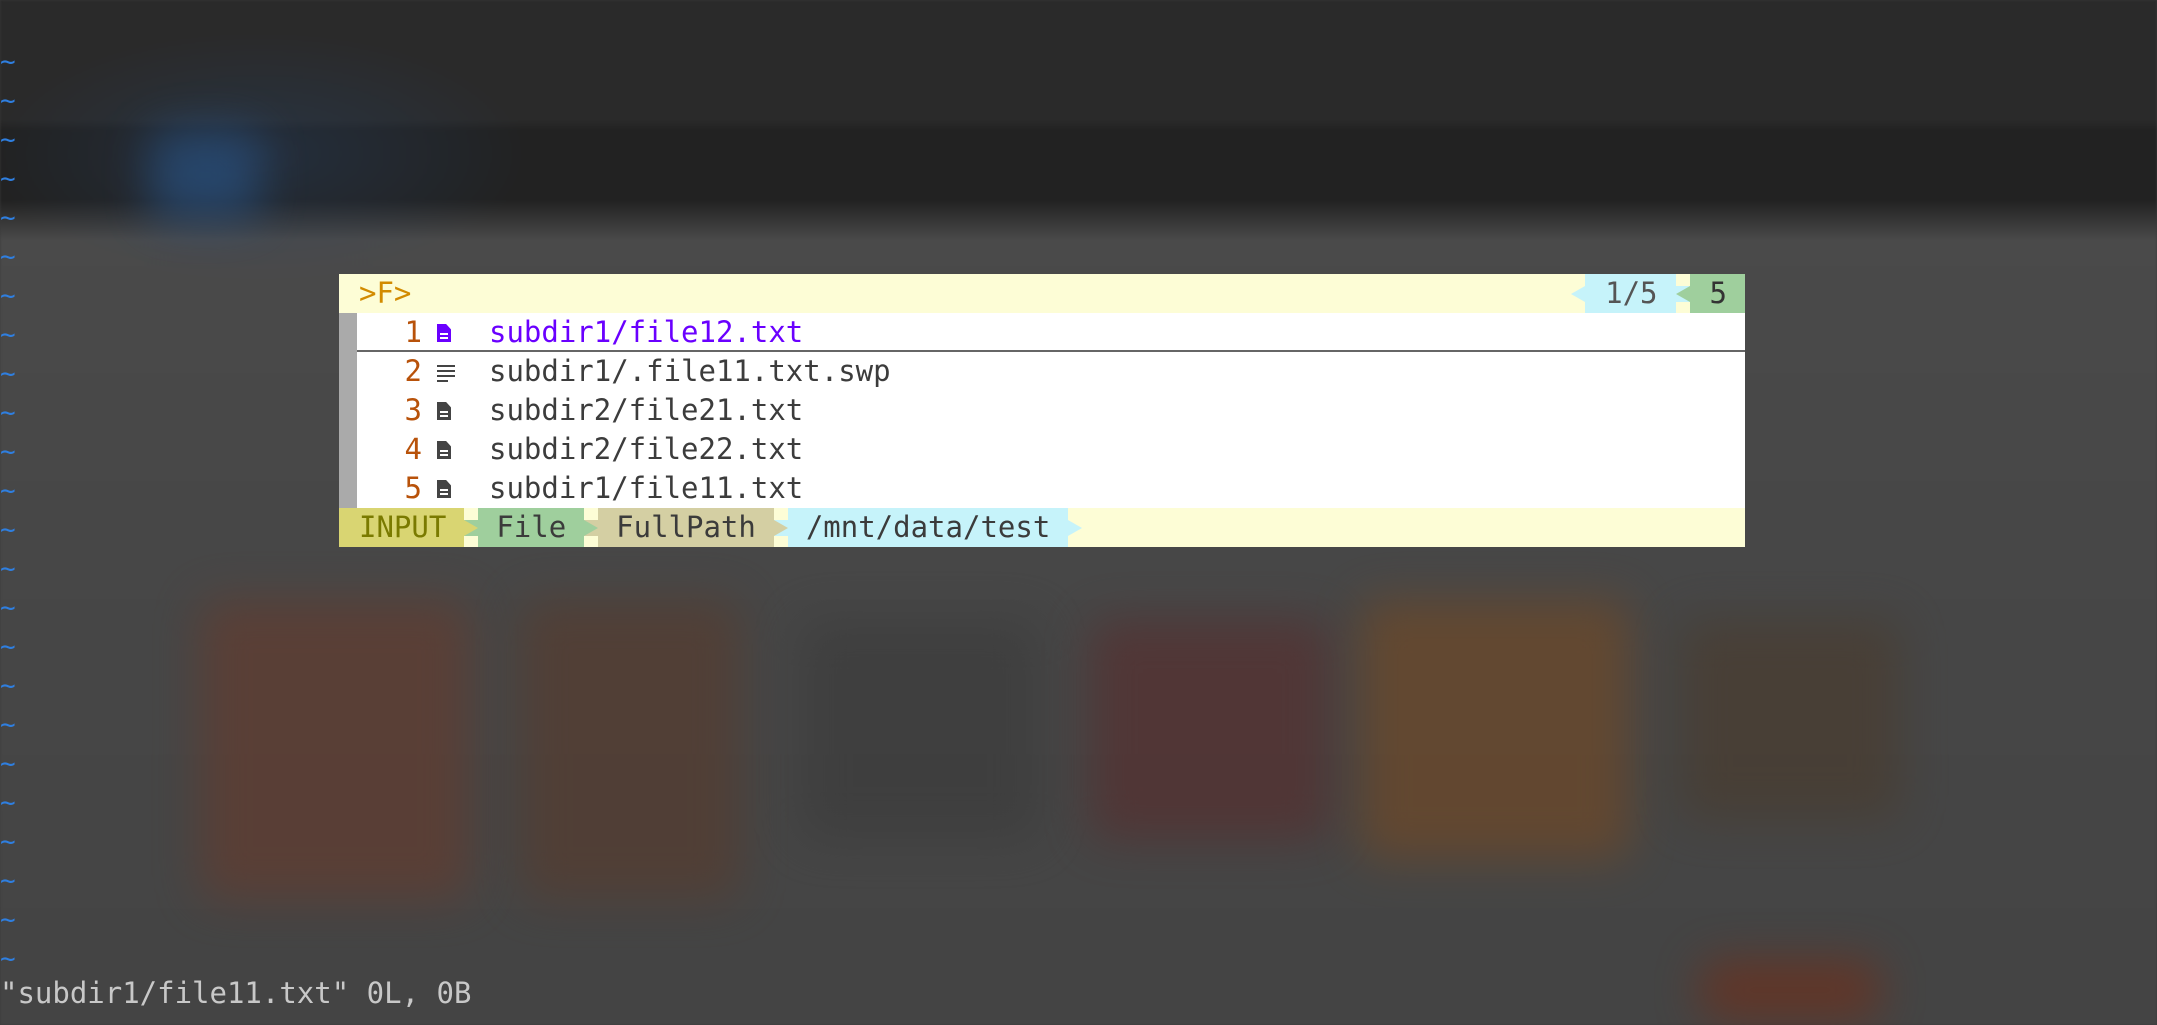 The width and height of the screenshot is (2157, 1025). I want to click on match-counter: 1/5 5, so click(1658, 293).